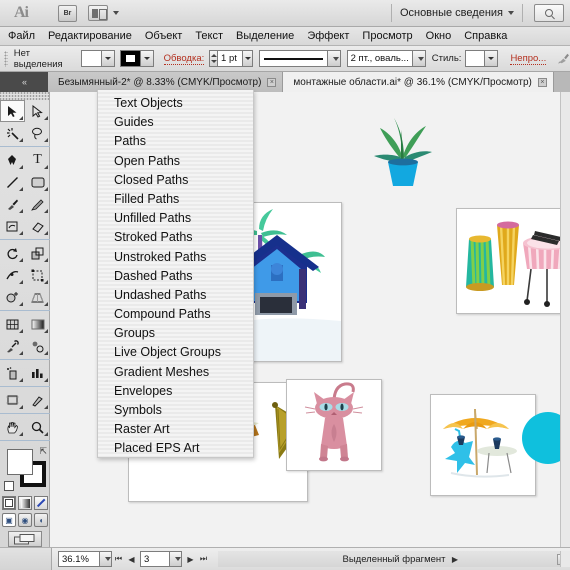 The height and width of the screenshot is (570, 570). I want to click on menu-item-edit: Редактирование, so click(90, 36).